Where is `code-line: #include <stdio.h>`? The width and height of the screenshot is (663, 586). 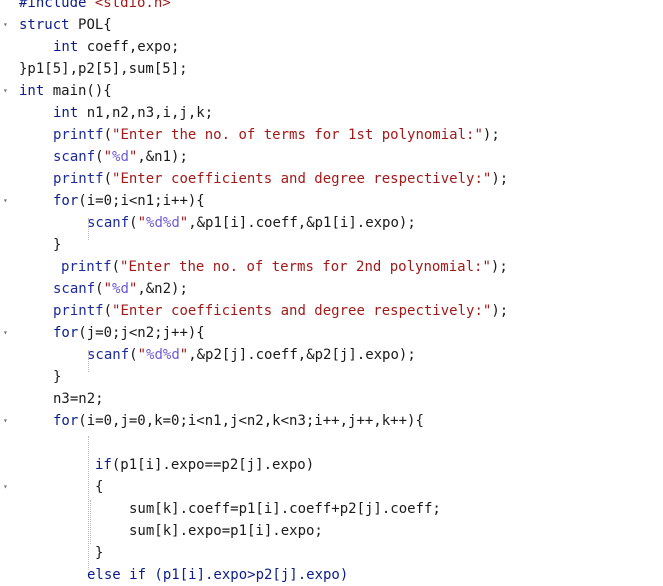
code-line: #include <stdio.h> is located at coordinates (95, 7).